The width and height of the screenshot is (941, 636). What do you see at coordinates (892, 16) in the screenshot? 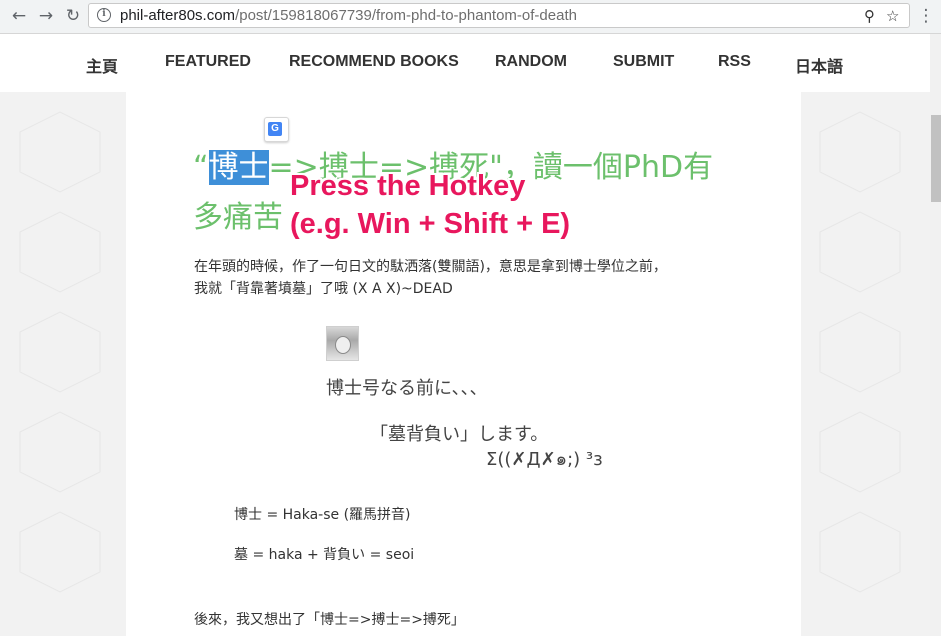
I see `star-icon: ☆` at bounding box center [892, 16].